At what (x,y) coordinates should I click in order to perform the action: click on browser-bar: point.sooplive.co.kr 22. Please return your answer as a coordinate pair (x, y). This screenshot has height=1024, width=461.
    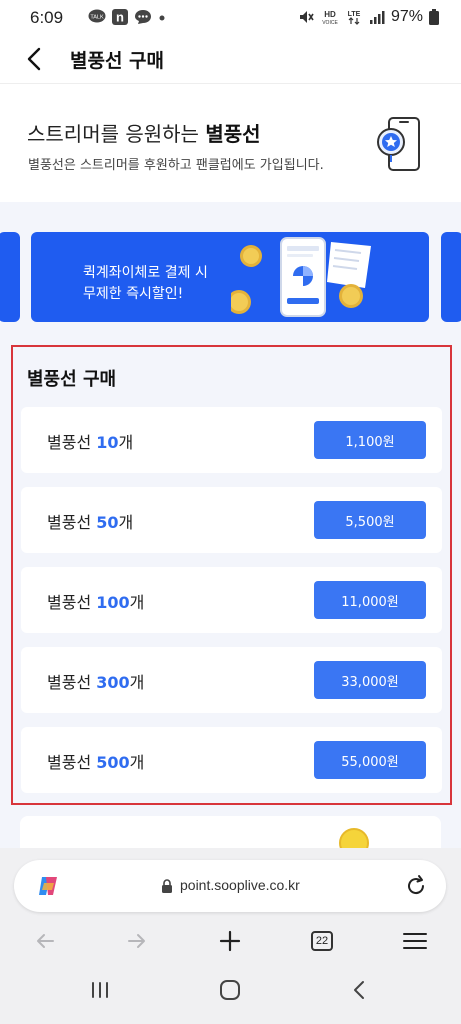
    Looking at the image, I should click on (230, 900).